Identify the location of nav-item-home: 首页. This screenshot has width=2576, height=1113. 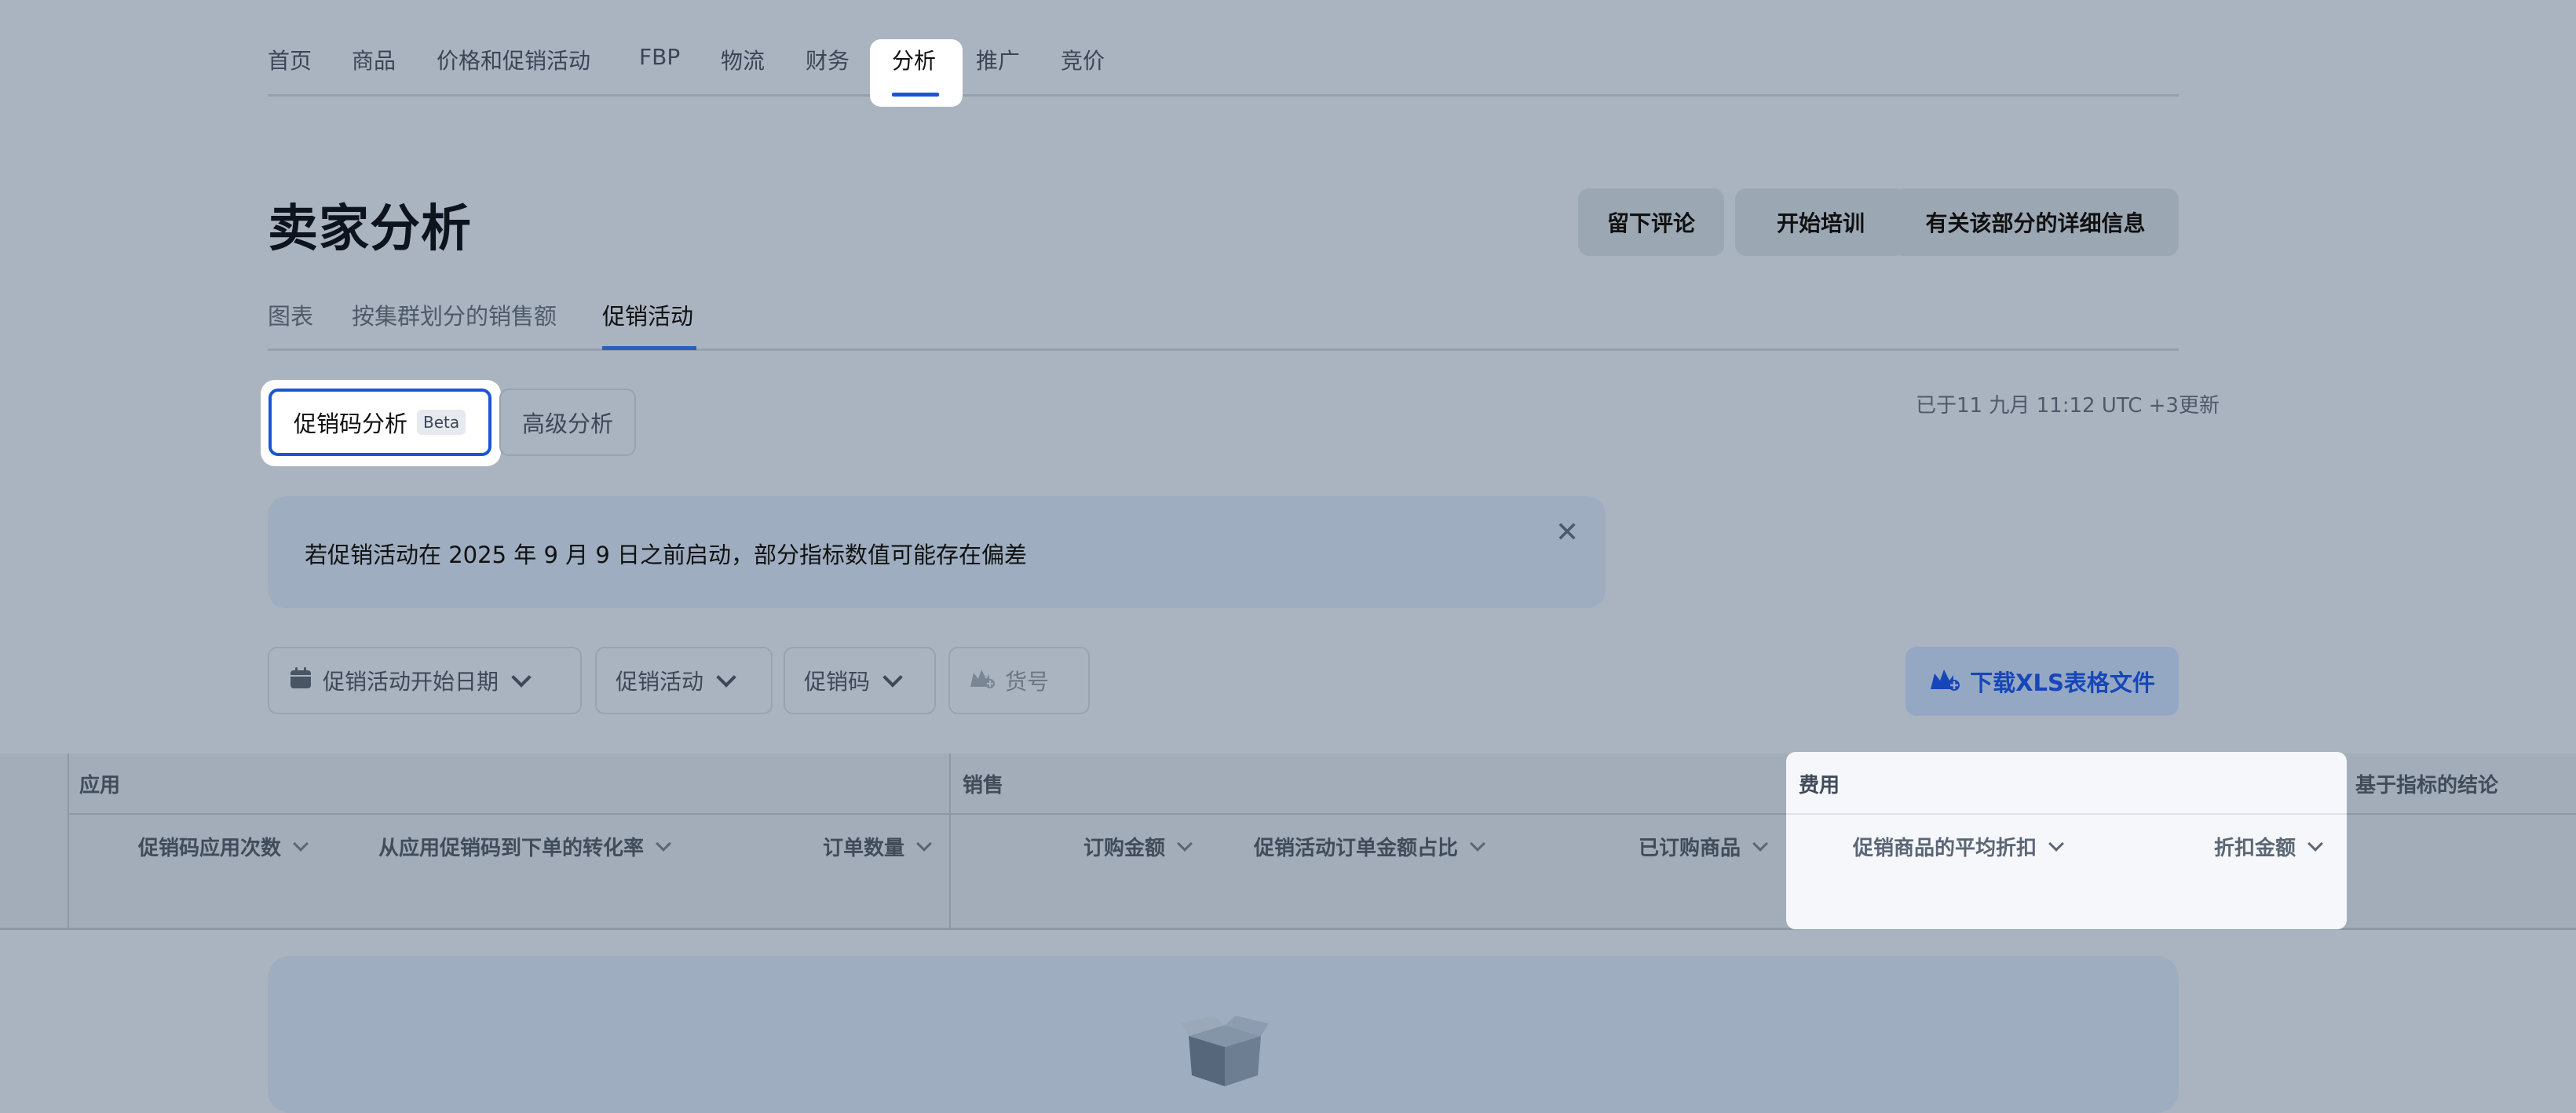
(290, 59).